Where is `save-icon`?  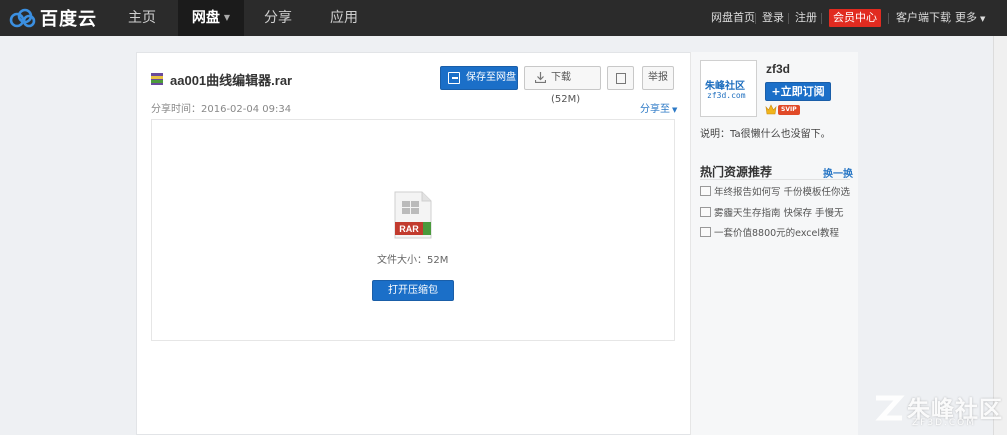
save-icon is located at coordinates (454, 78).